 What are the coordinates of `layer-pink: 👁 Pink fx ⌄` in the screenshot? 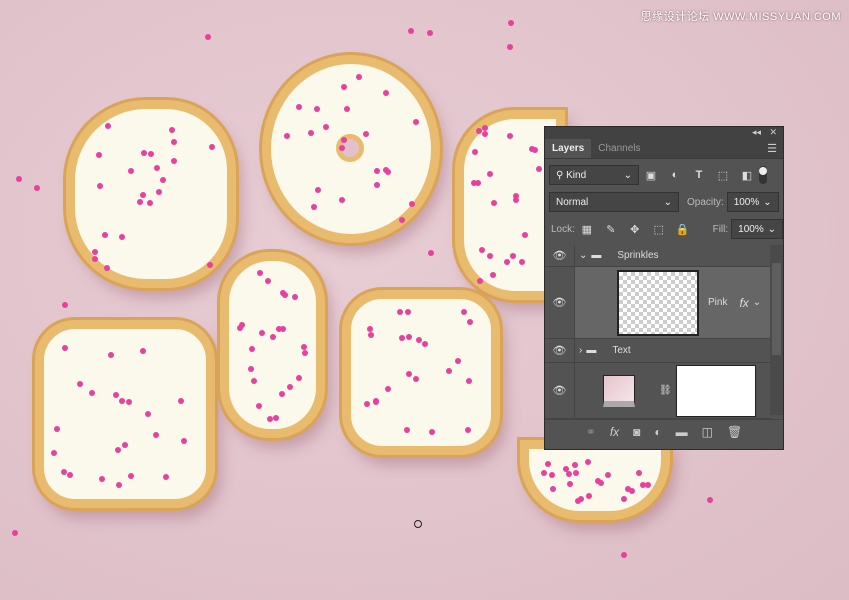 It's located at (658, 303).